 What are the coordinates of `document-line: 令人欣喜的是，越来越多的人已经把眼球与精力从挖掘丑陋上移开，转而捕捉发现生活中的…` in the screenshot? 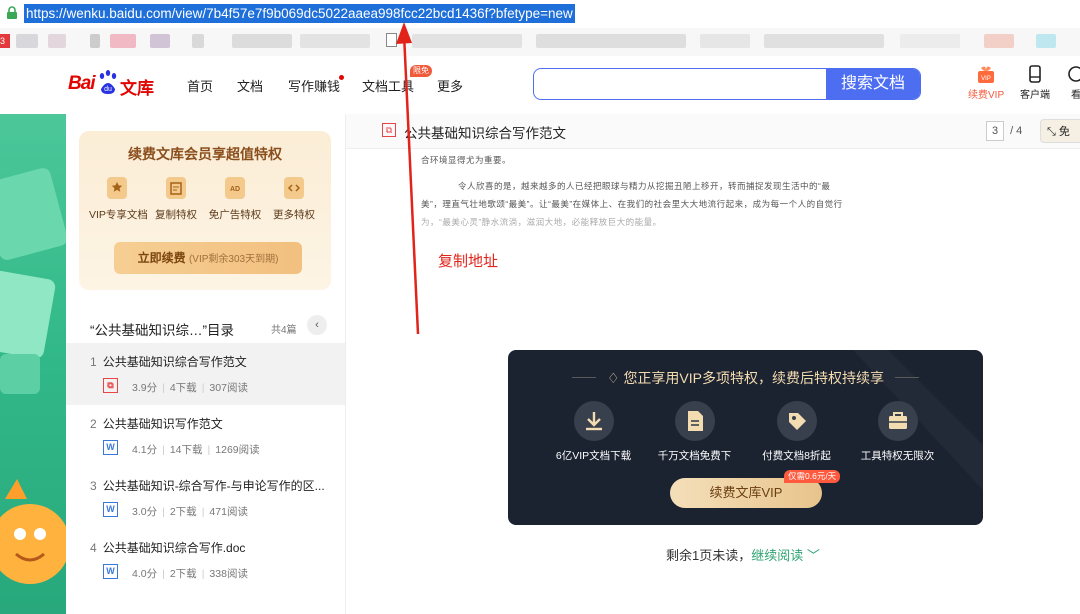 It's located at (644, 186).